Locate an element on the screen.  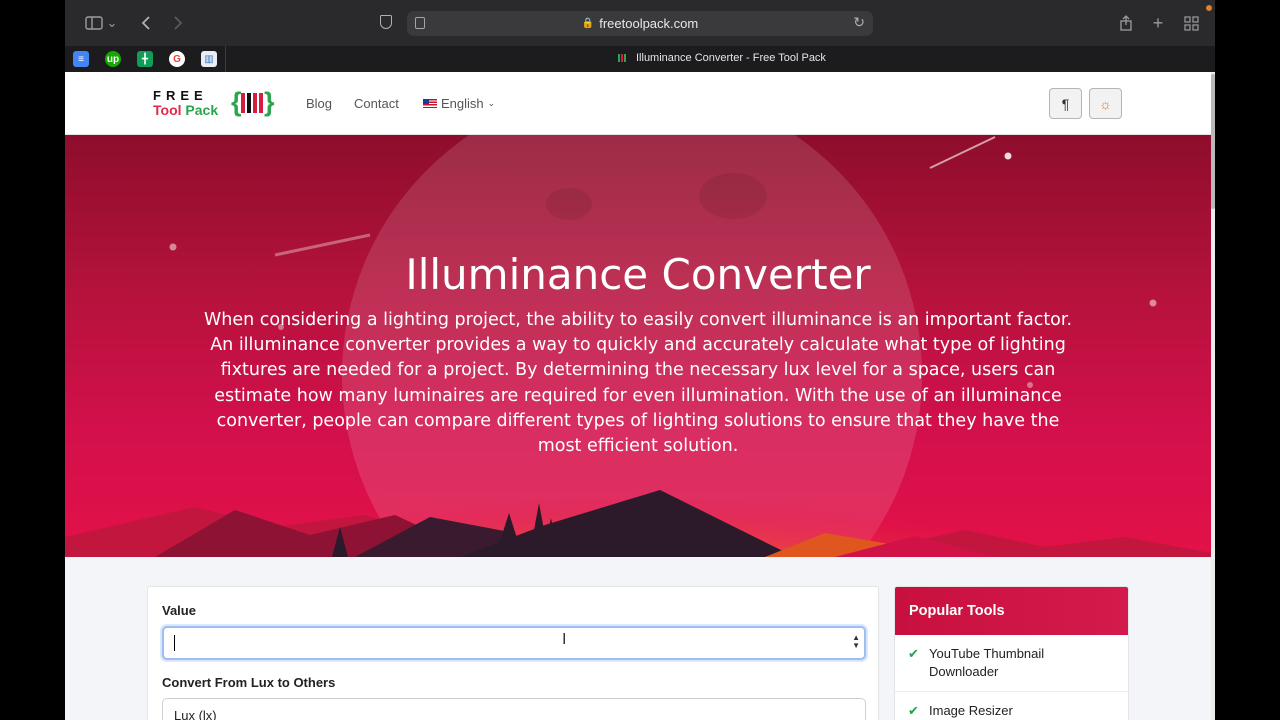
popular-tools-title: Popular Tools is located at coordinates (1011, 611).